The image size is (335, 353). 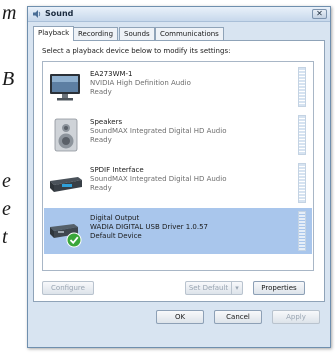 I want to click on close-button: ✕, so click(x=319, y=14).